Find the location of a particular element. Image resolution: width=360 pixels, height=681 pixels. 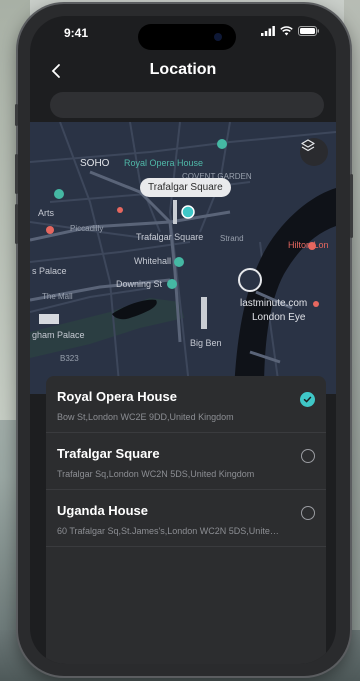

volume-down-button is located at coordinates (16, 224).